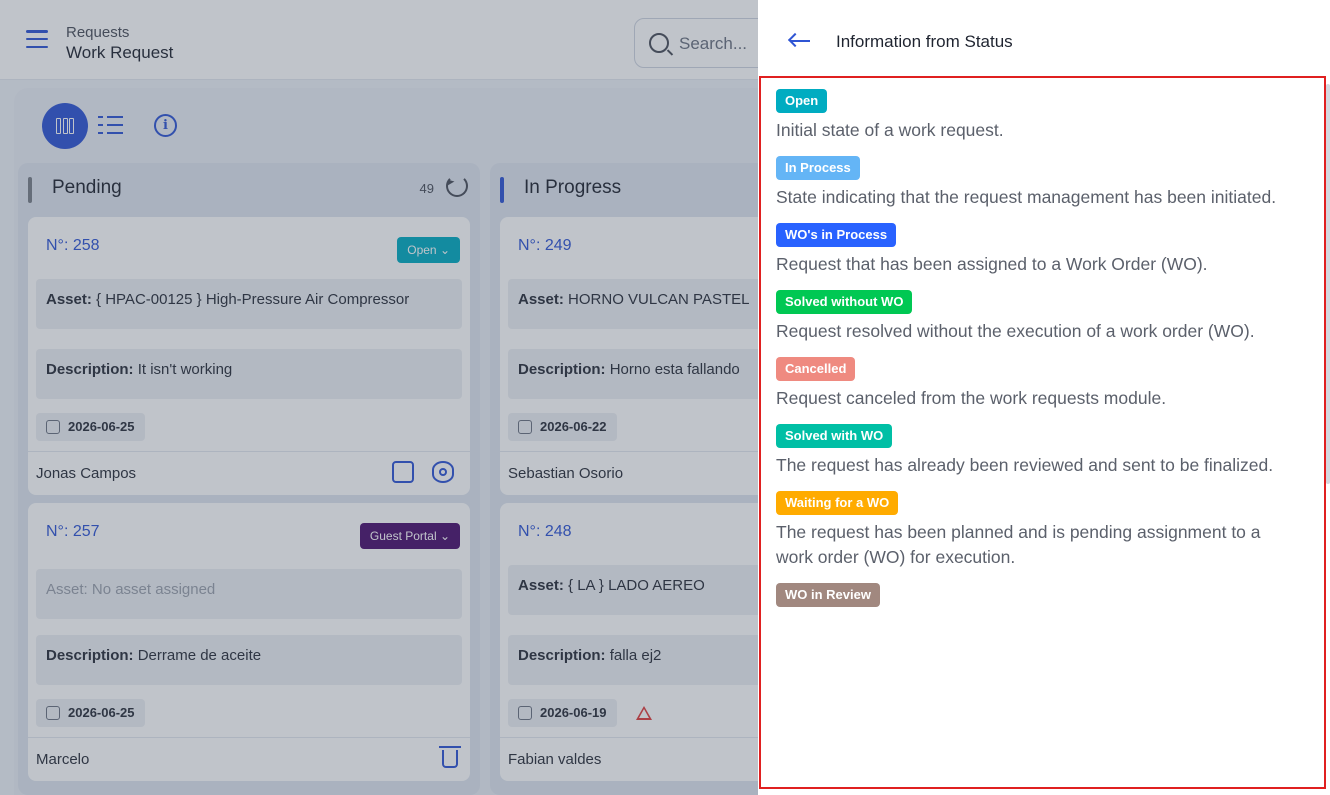 The width and height of the screenshot is (1330, 795). Describe the element at coordinates (1036, 116) in the screenshot. I see `status-item: Open Initial state of a work request.` at that location.